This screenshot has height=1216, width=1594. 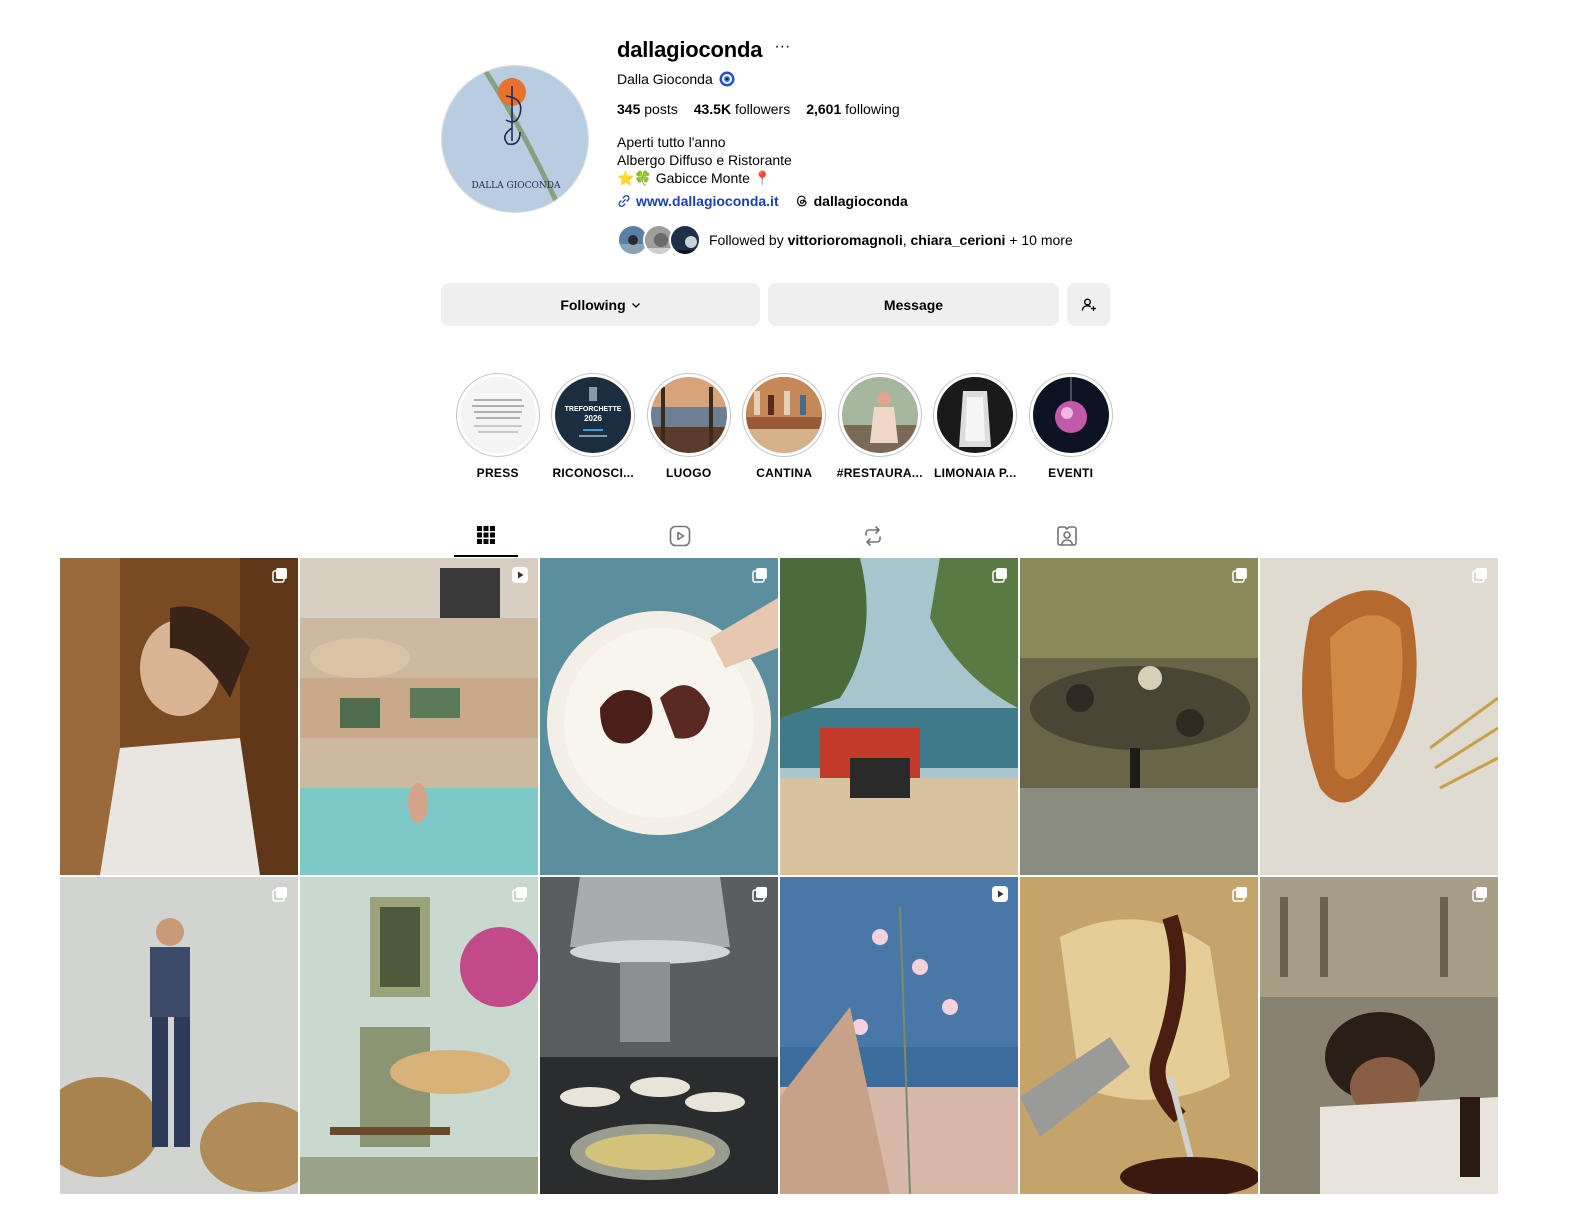 I want to click on posts-count: 345 posts, so click(x=647, y=109).